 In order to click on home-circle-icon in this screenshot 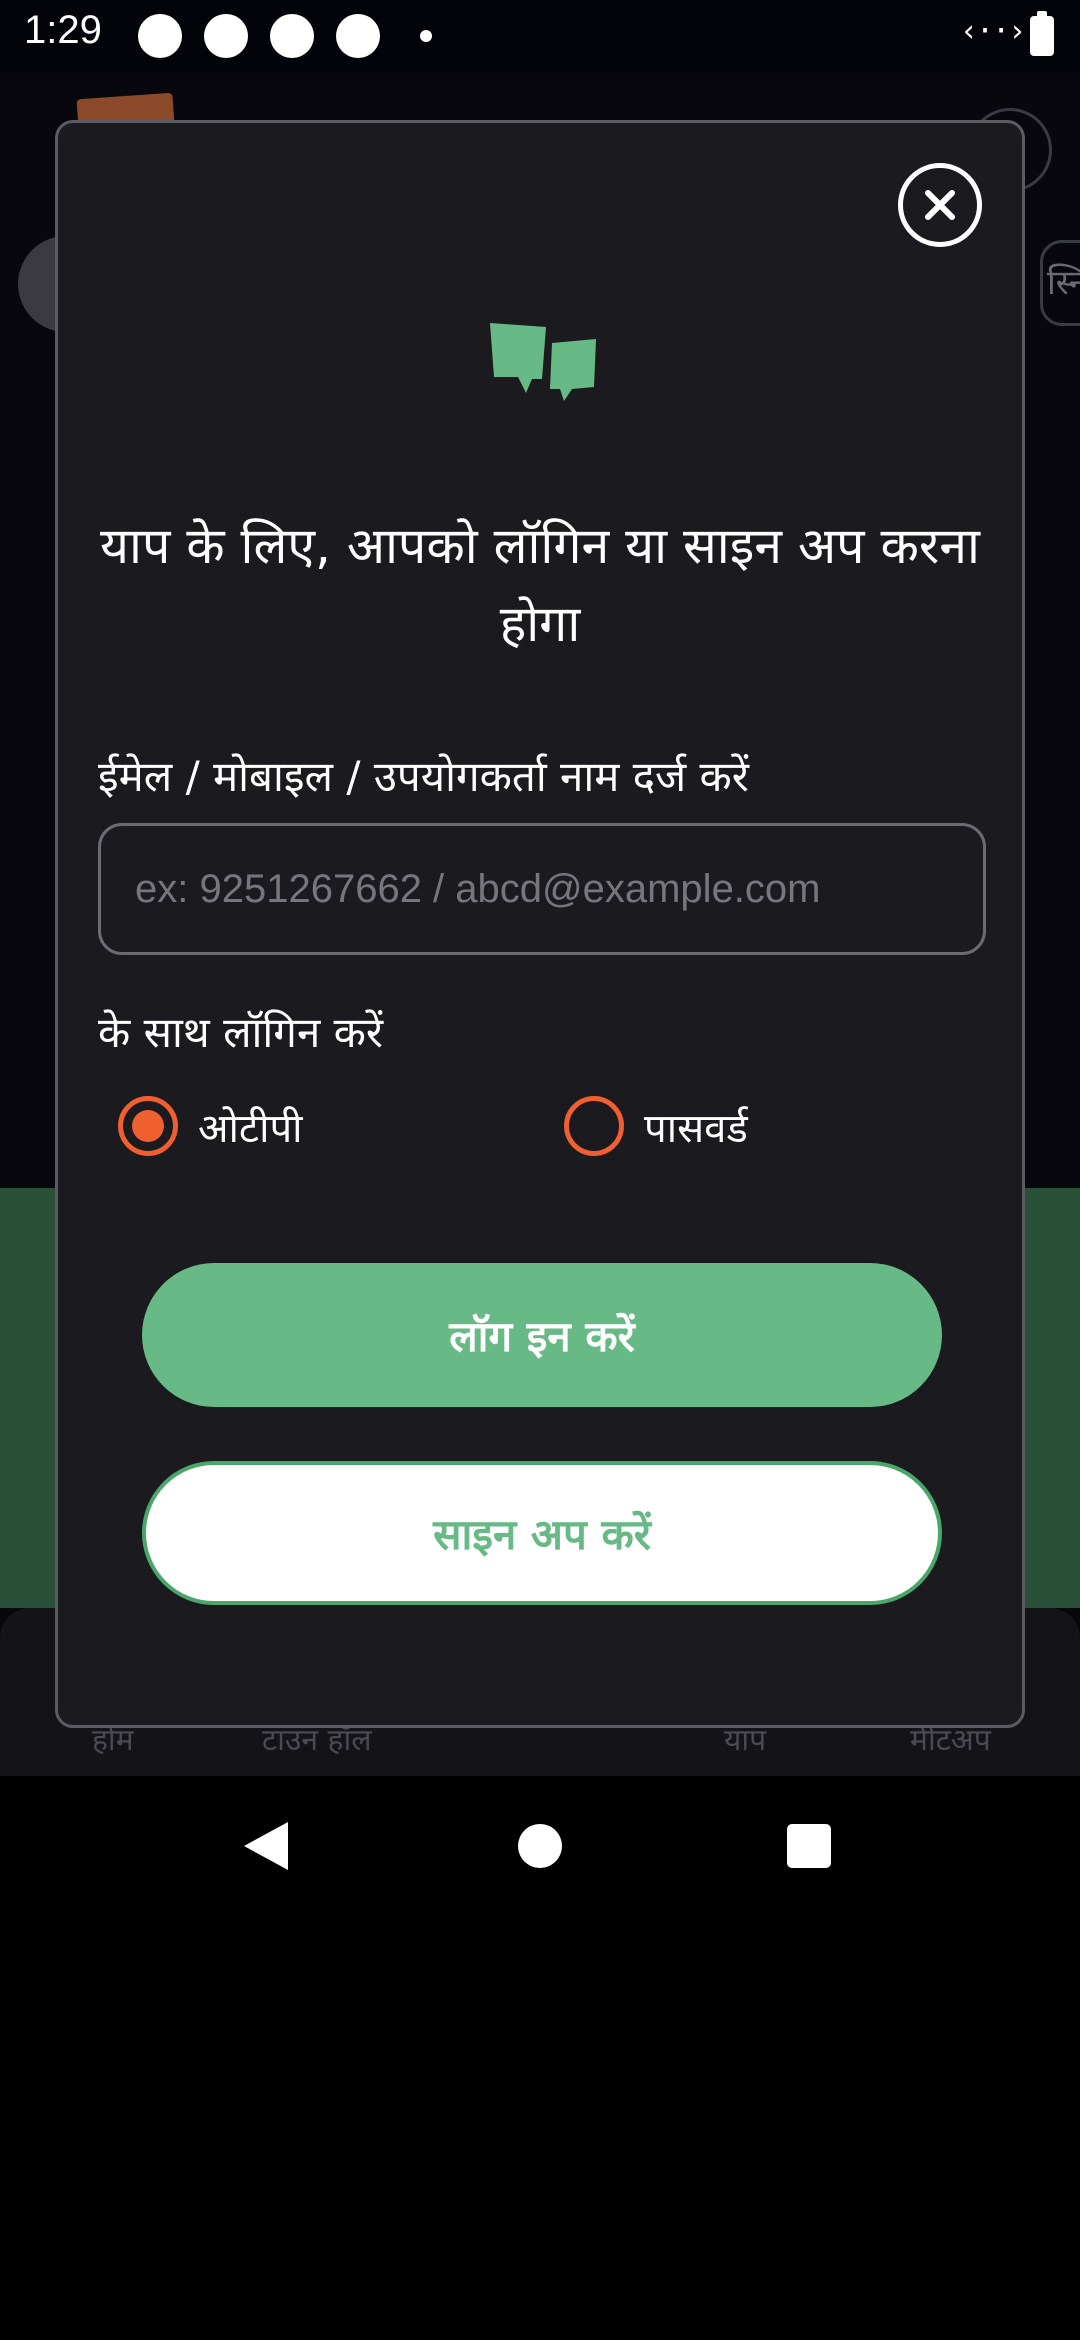, I will do `click(540, 1846)`.